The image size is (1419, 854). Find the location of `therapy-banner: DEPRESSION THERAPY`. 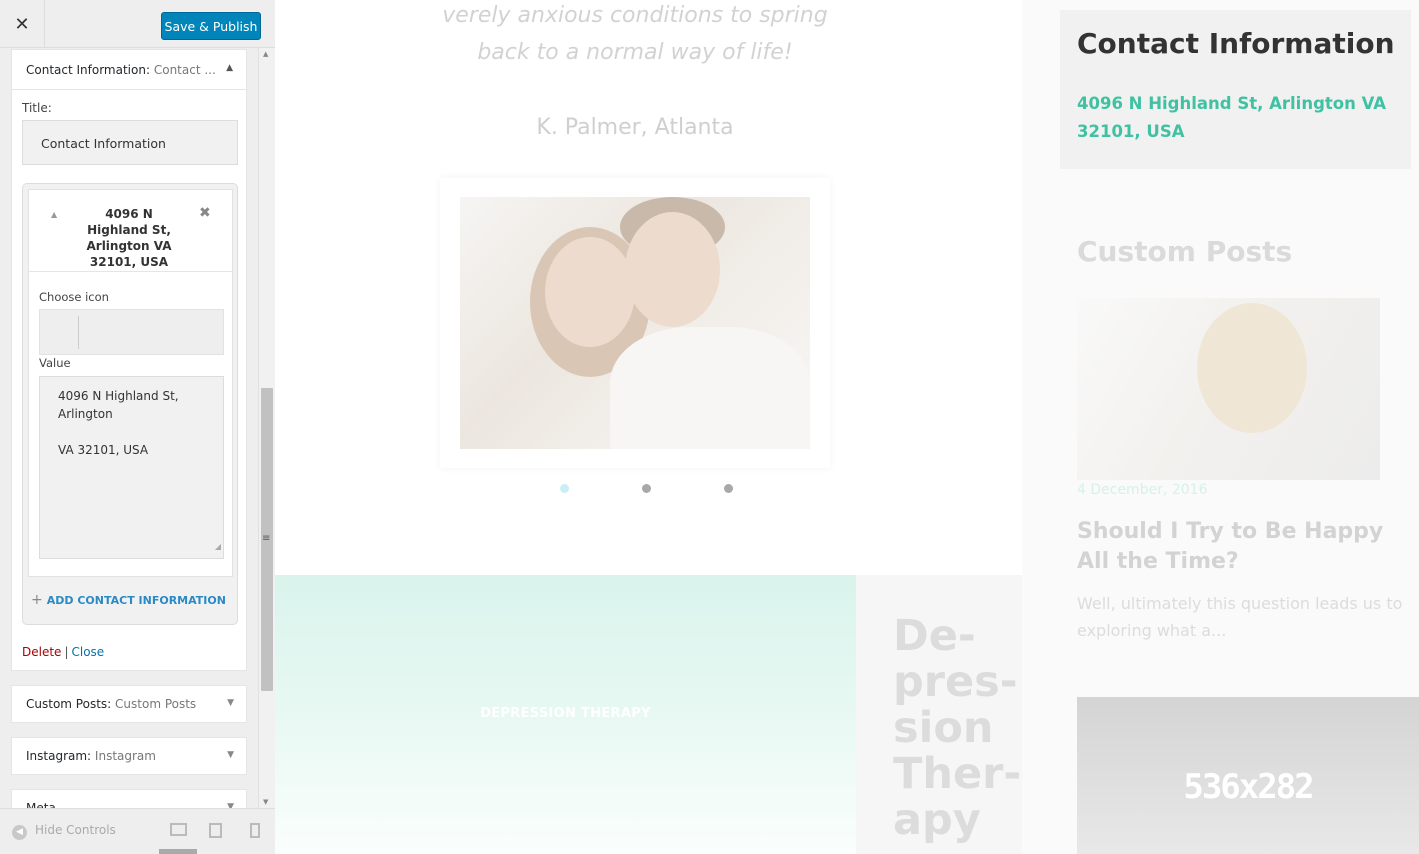

therapy-banner: DEPRESSION THERAPY is located at coordinates (565, 714).